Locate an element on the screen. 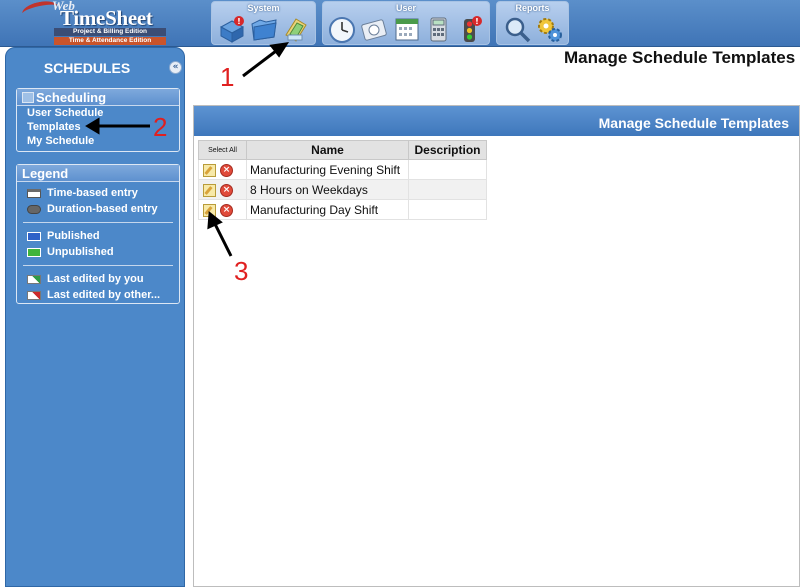 Image resolution: width=800 pixels, height=587 pixels. arrow-2-head is located at coordinates (92, 126).